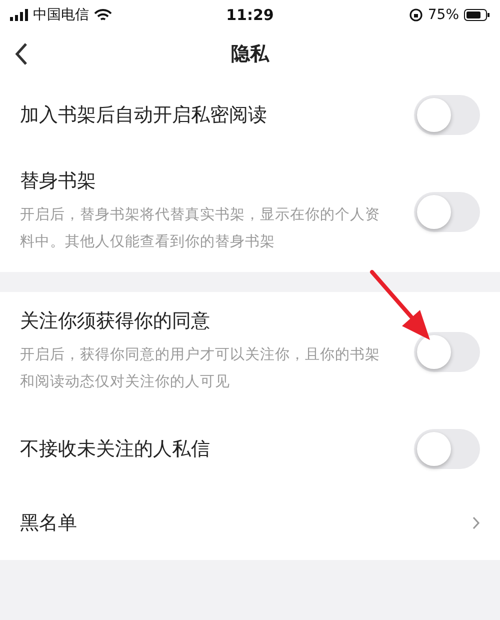 The height and width of the screenshot is (620, 500). What do you see at coordinates (19, 15) in the screenshot?
I see `signal-icon` at bounding box center [19, 15].